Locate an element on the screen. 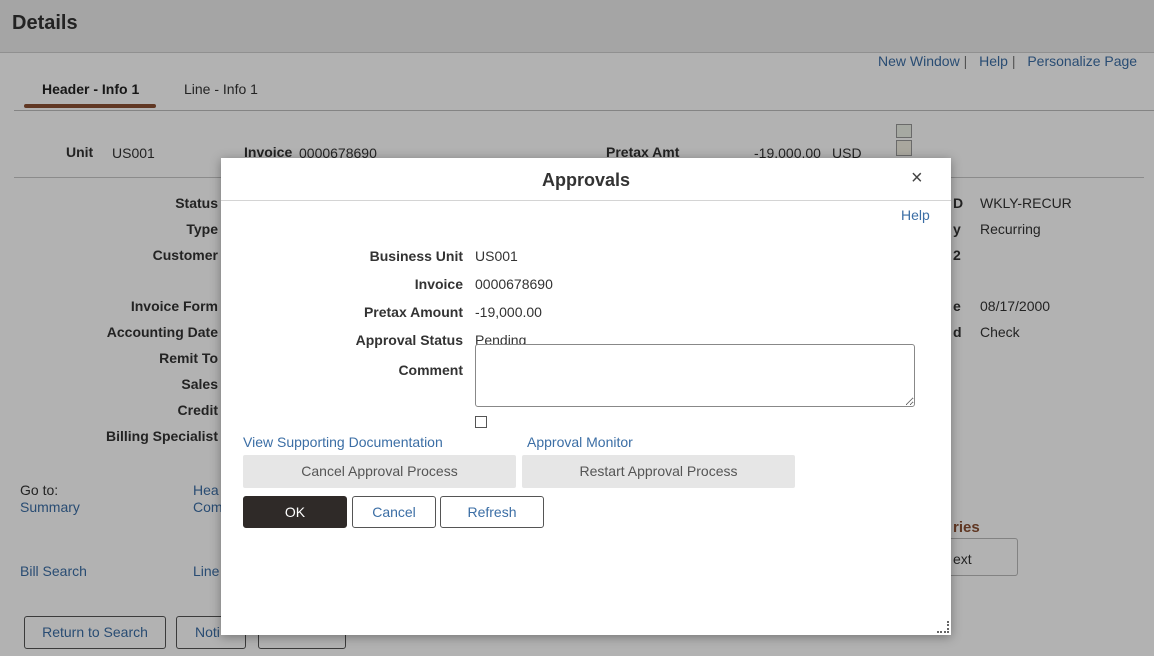 The image size is (1154, 656). comment-textarea is located at coordinates (695, 375).